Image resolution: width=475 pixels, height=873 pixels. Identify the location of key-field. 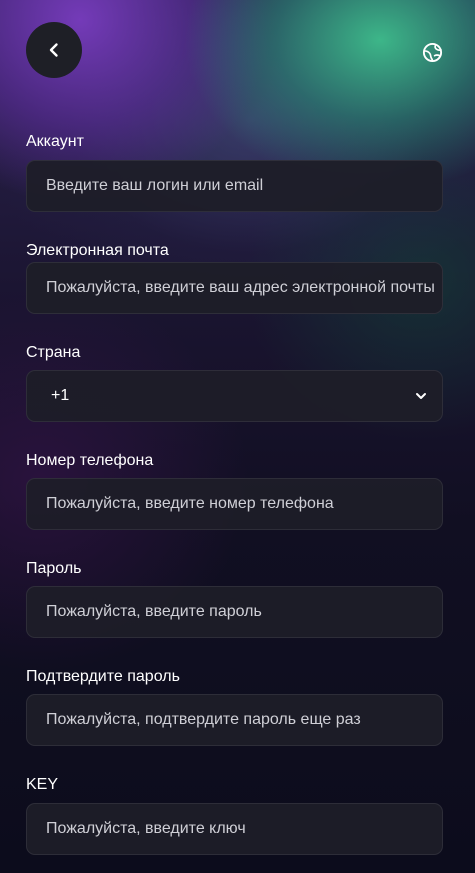
(234, 829).